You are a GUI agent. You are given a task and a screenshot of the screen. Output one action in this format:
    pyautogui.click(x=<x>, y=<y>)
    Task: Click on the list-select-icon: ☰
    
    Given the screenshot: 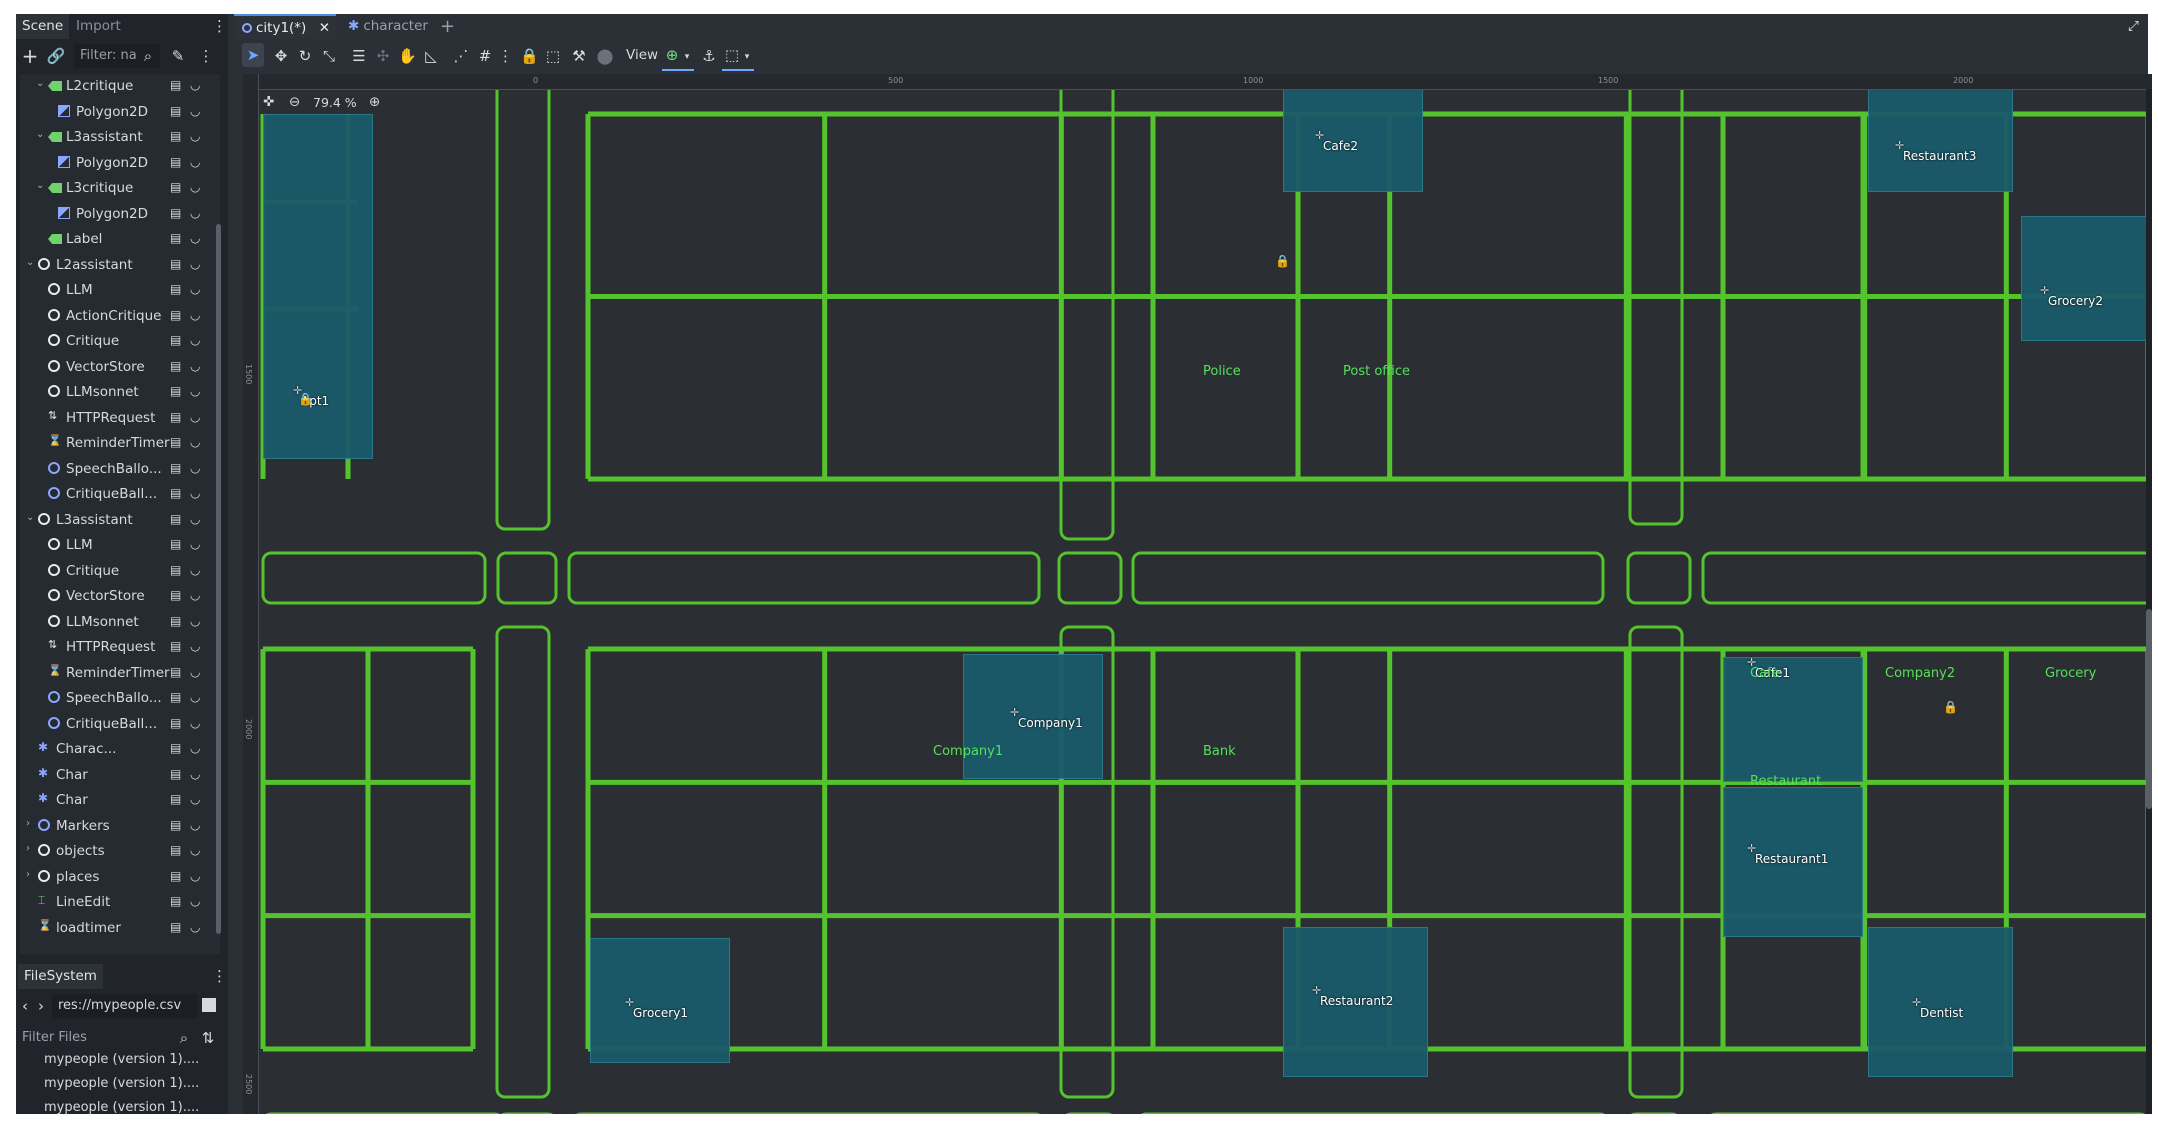 What is the action you would take?
    pyautogui.click(x=359, y=56)
    